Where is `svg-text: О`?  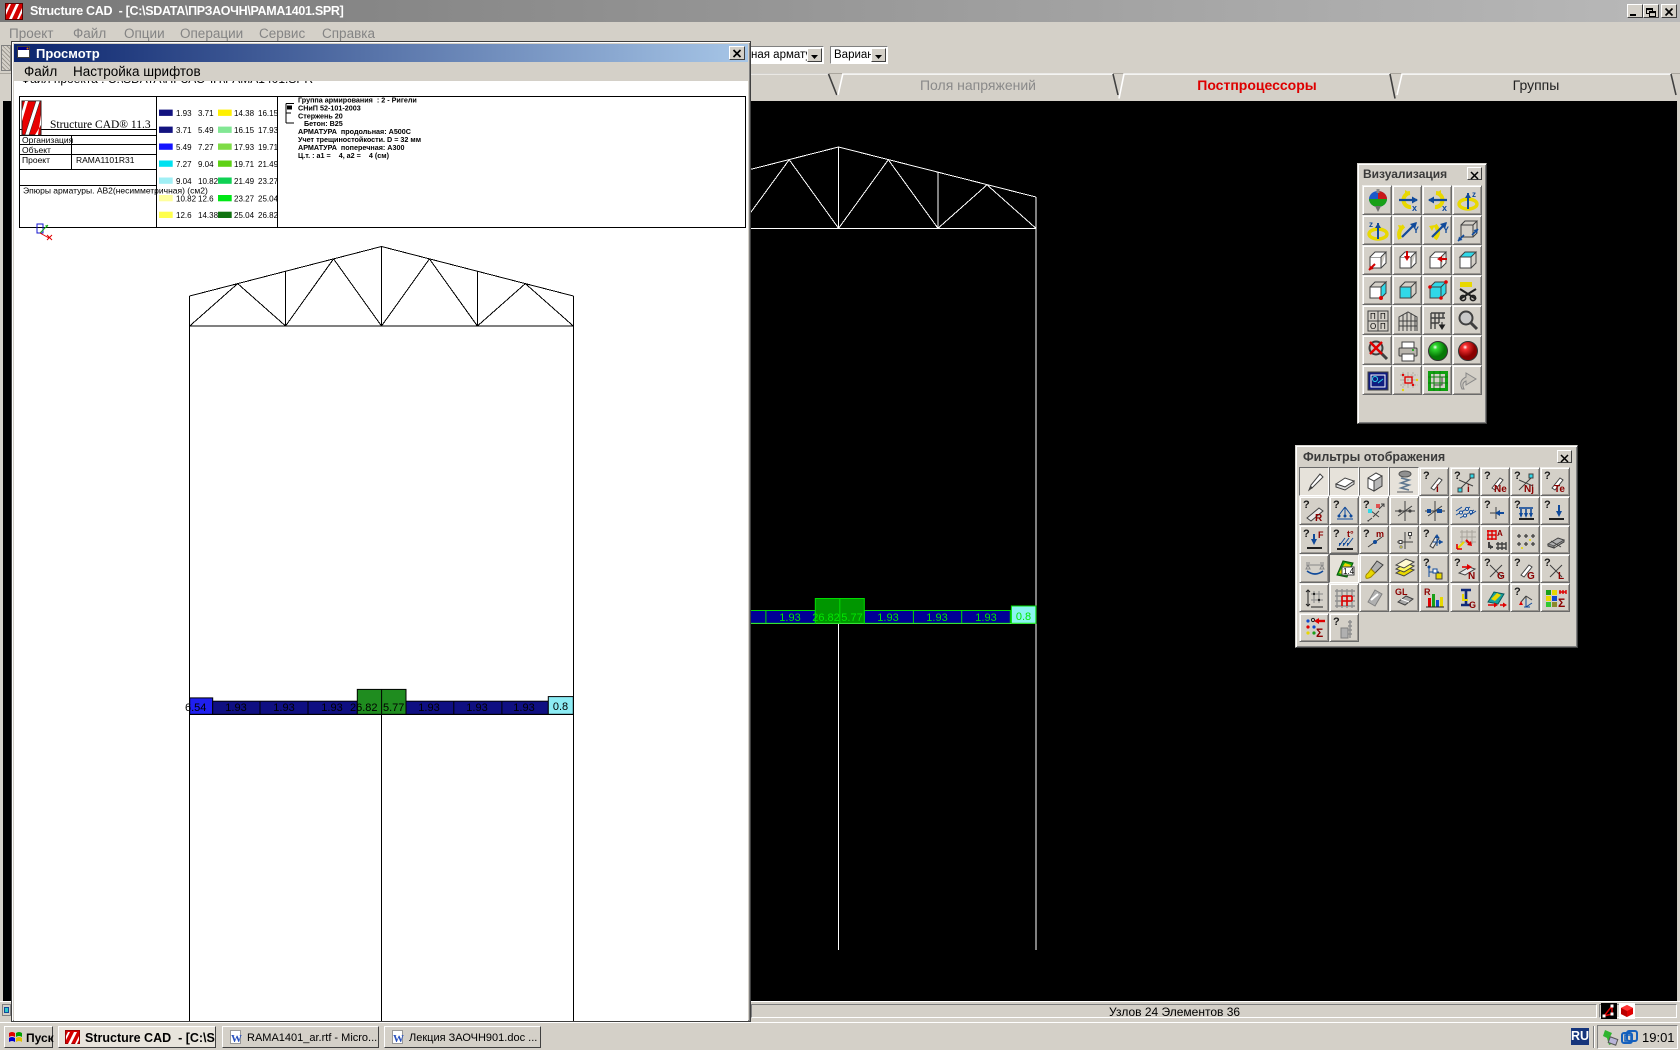 svg-text: О is located at coordinates (1373, 326).